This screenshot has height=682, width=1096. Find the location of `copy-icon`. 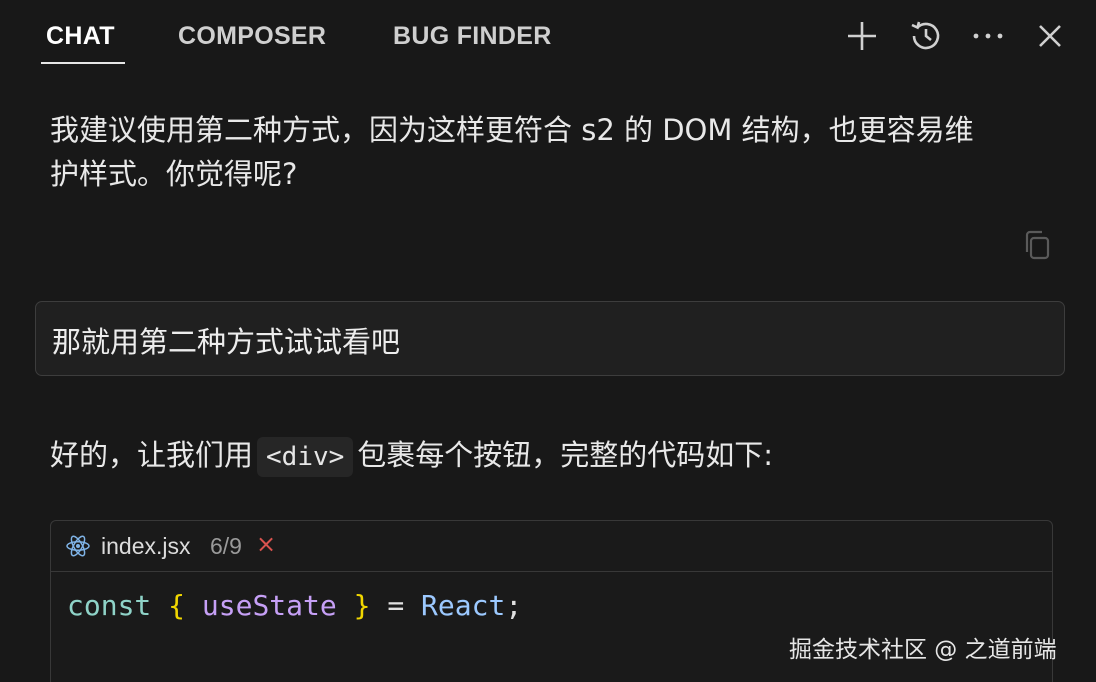

copy-icon is located at coordinates (1037, 245).